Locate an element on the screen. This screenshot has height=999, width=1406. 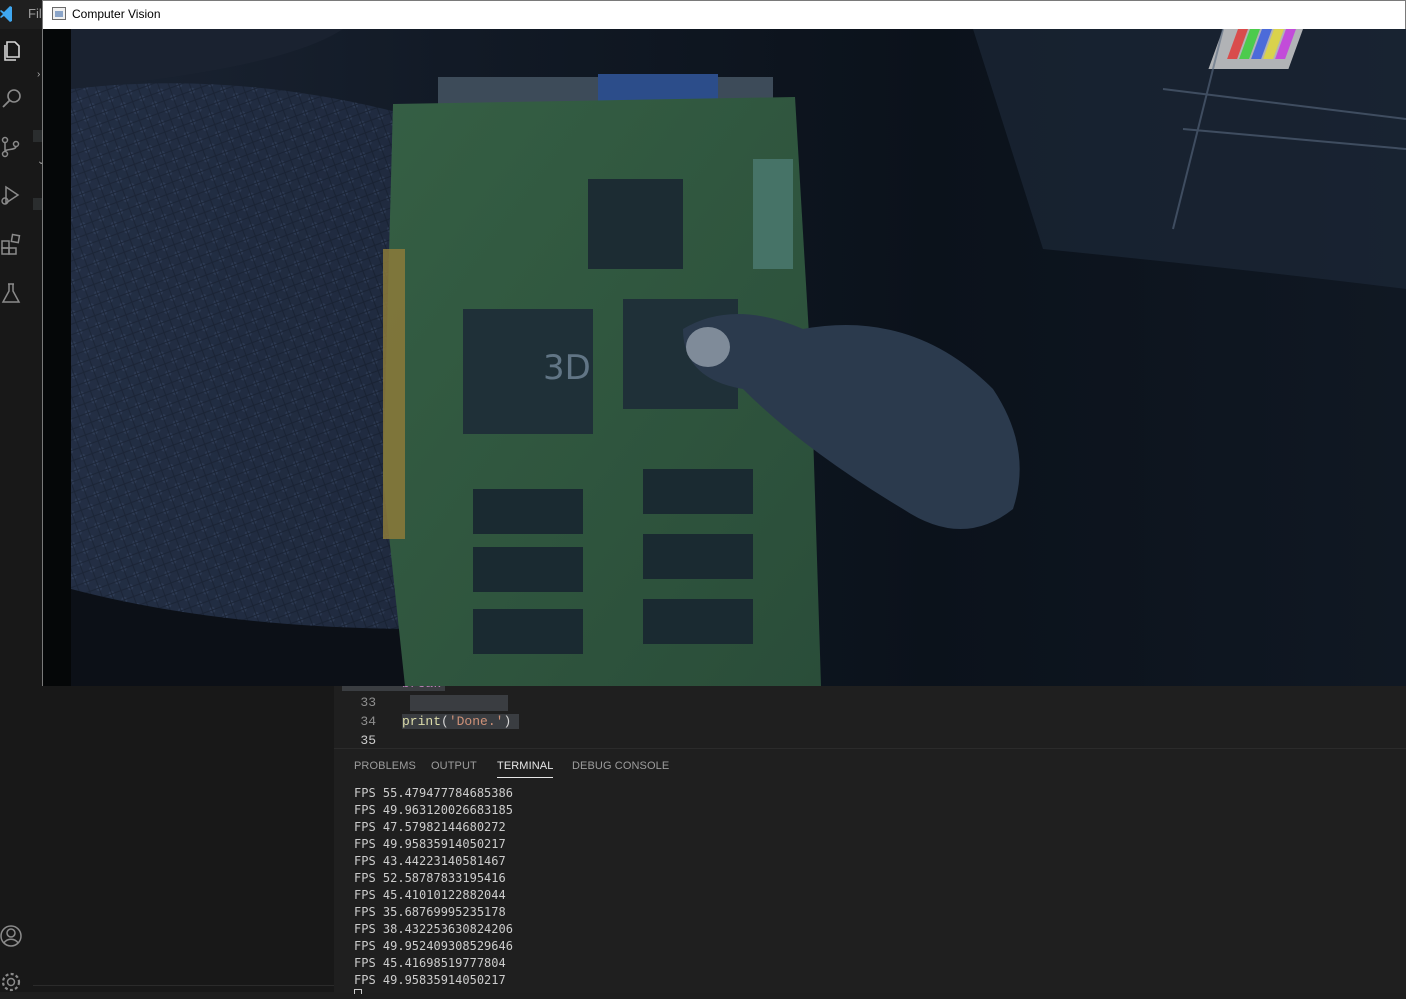
activity-bar is located at coordinates (16, 510).